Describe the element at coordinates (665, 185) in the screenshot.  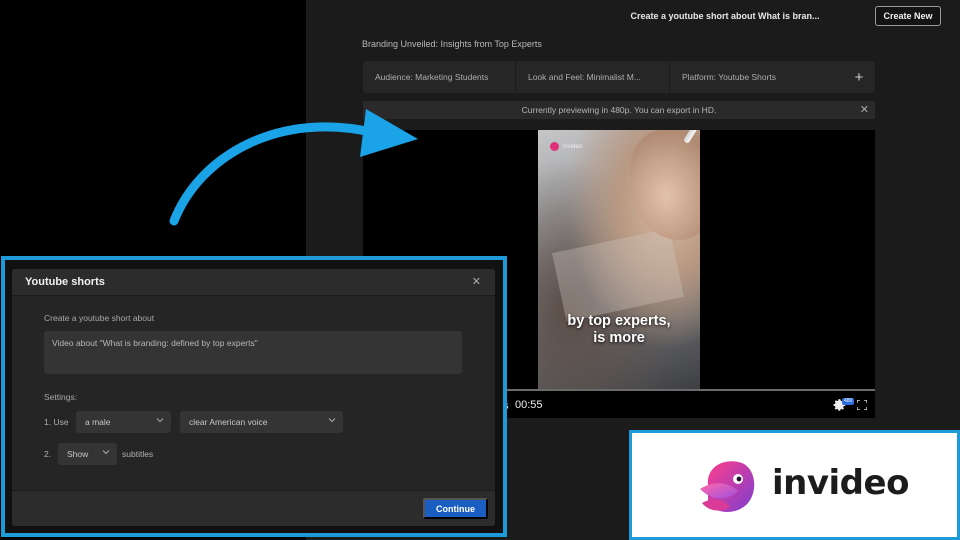
I see `hand-image` at that location.